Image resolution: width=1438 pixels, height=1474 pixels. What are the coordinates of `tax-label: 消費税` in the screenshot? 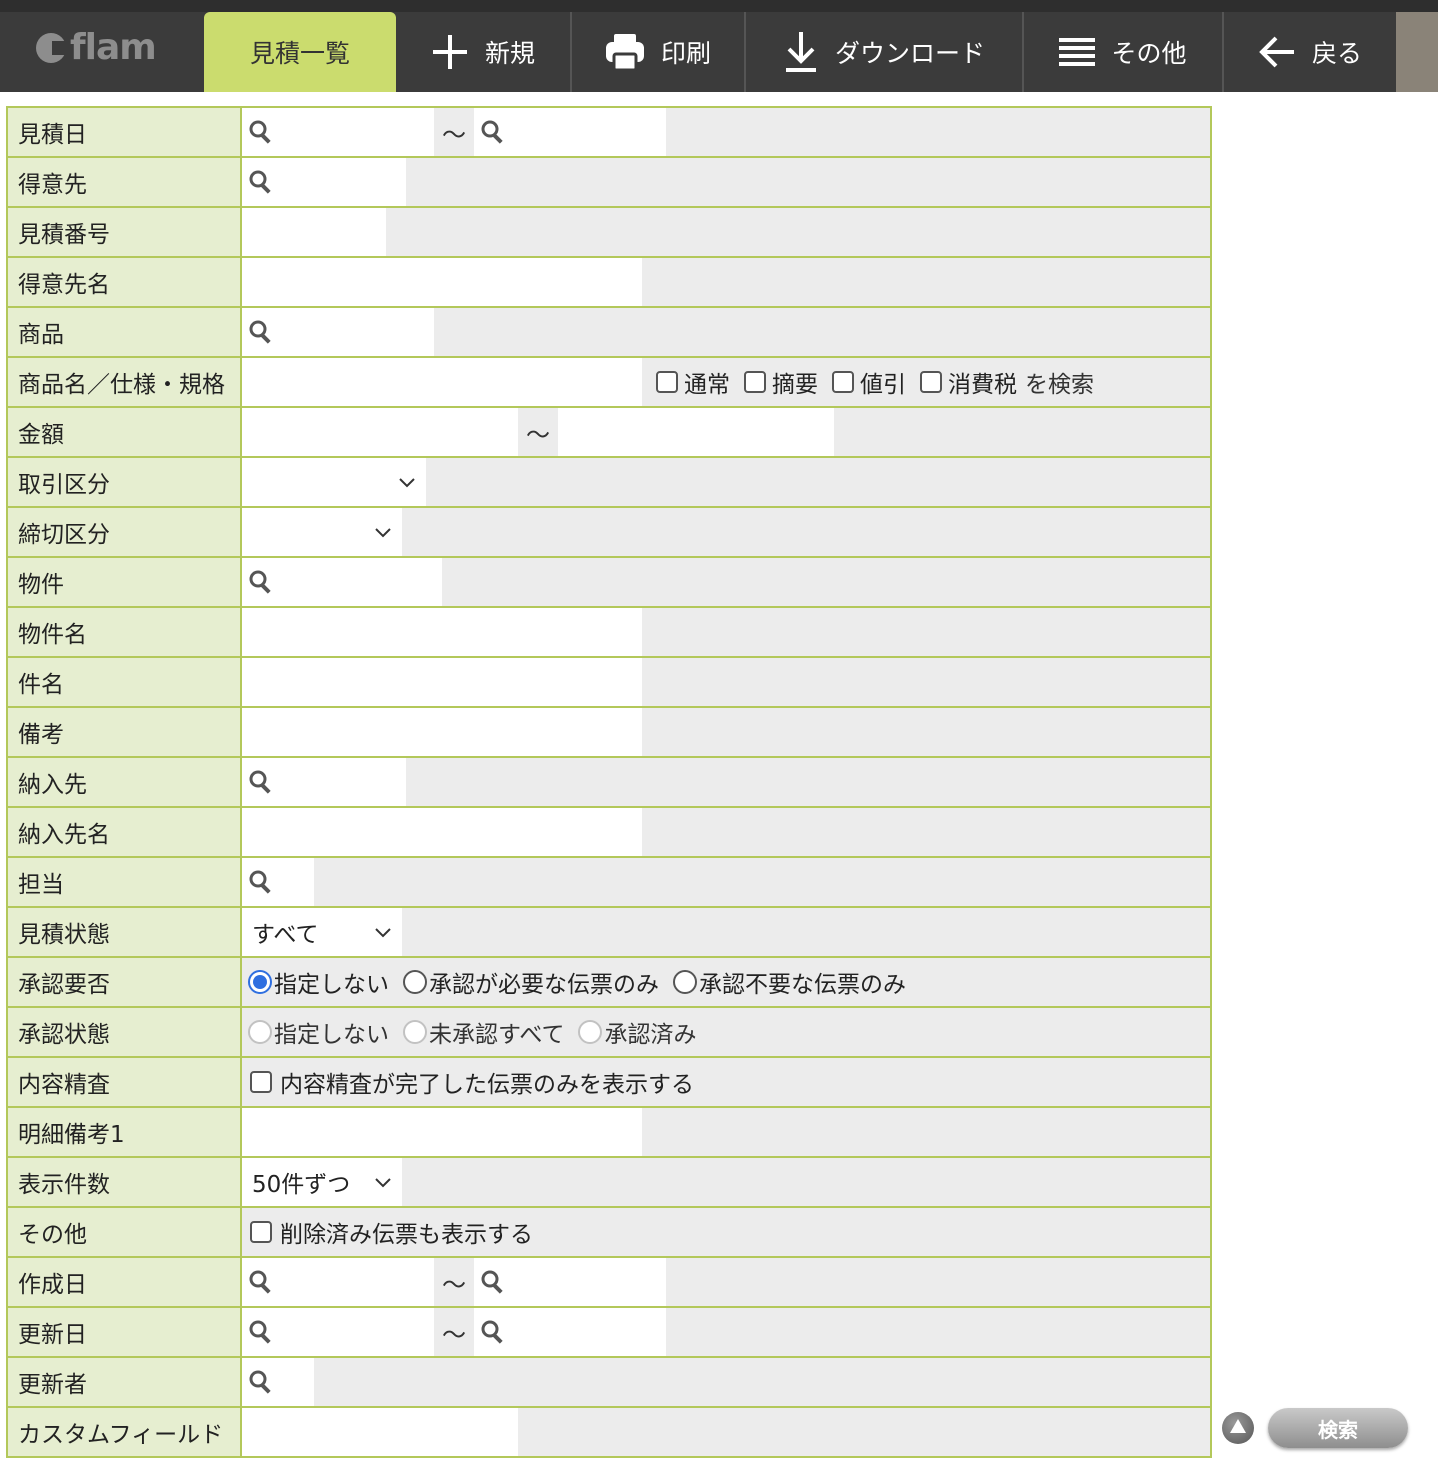 It's located at (982, 385).